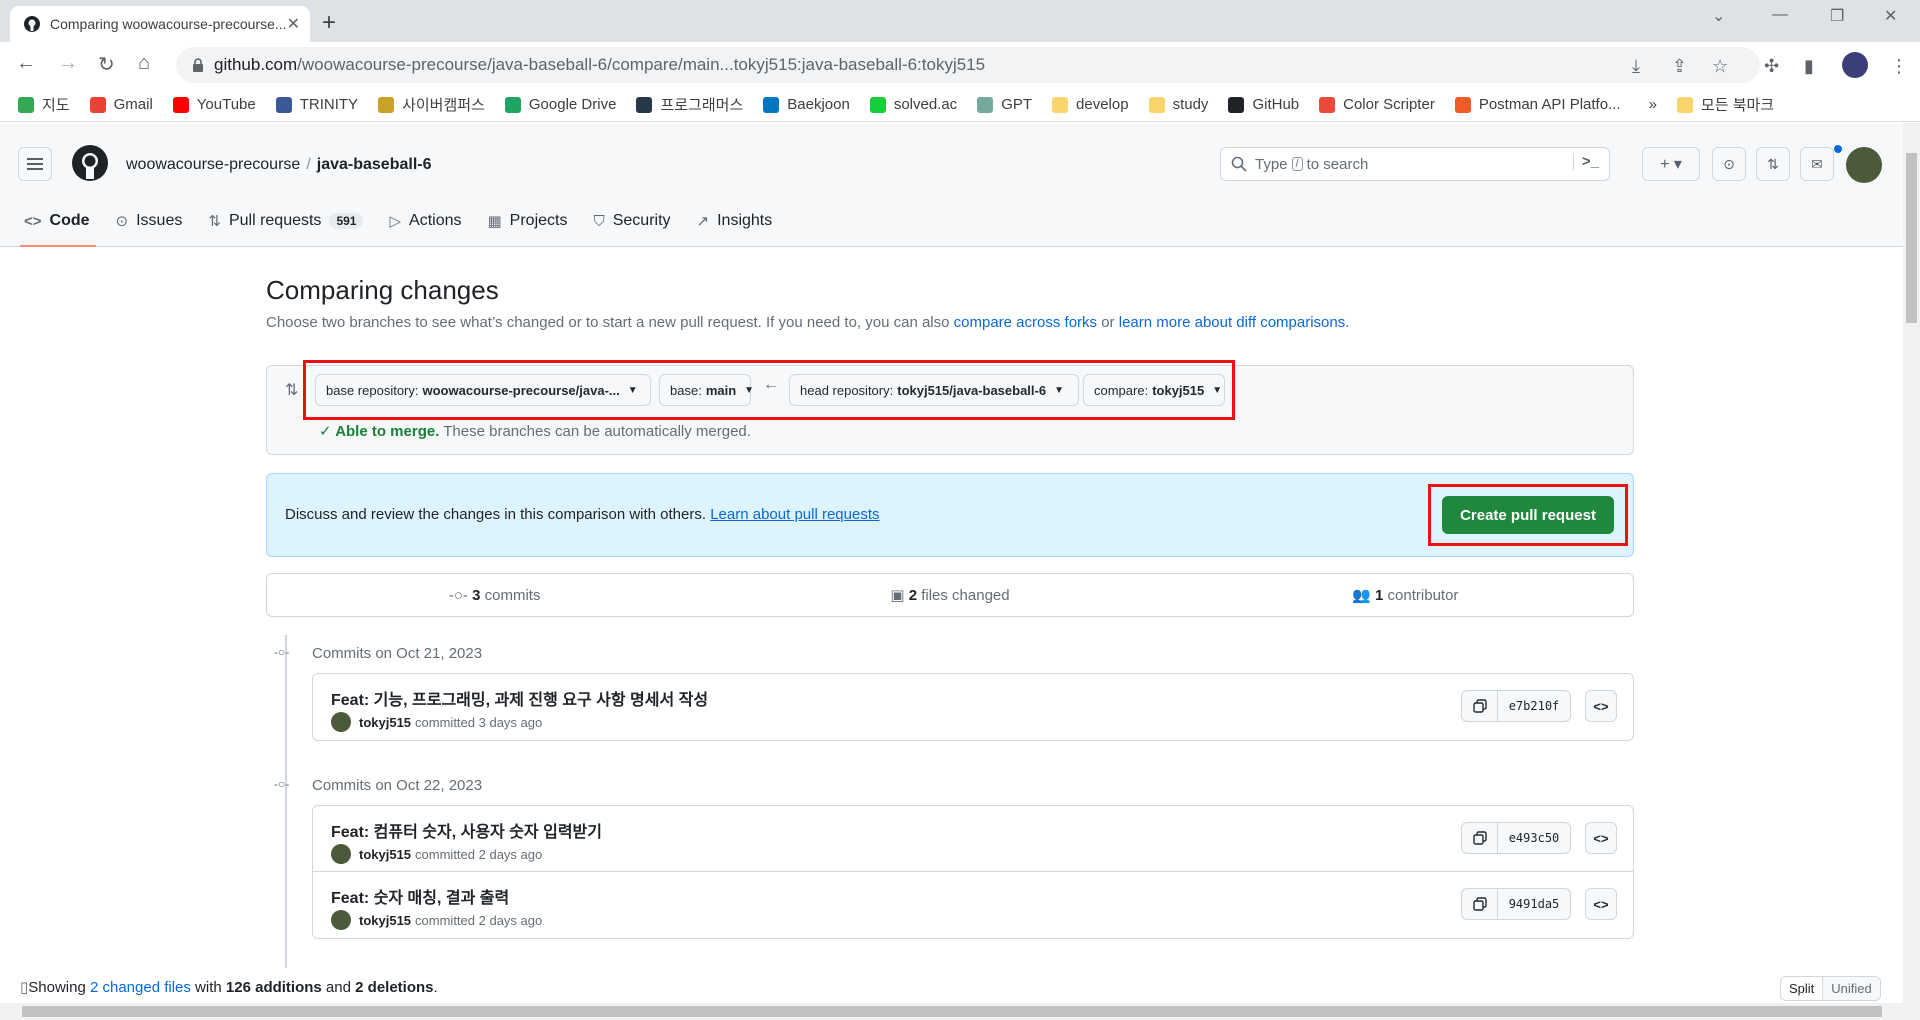 This screenshot has height=1020, width=1920. I want to click on bookmark-item: solved.ac, so click(913, 104).